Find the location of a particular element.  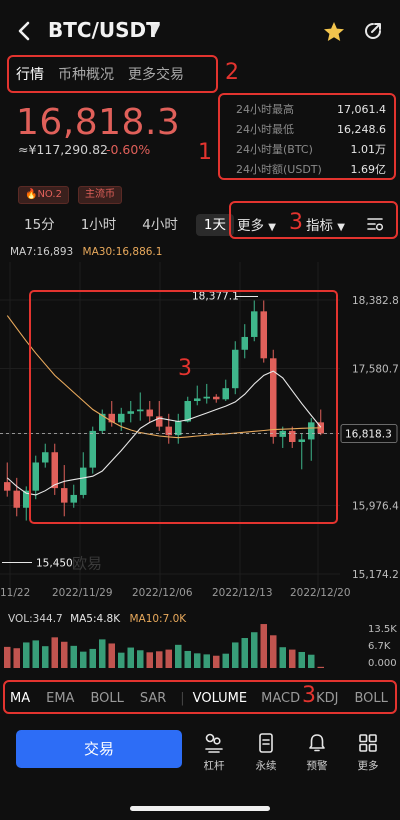

pair-dropdown-icon: ▼ is located at coordinates (155, 29).